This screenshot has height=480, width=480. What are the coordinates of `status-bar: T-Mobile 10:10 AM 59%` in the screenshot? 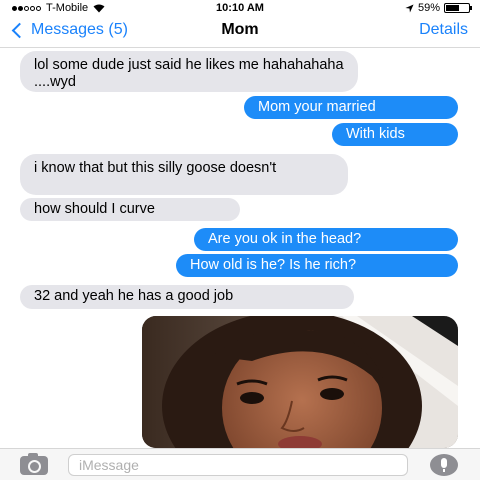 It's located at (240, 9).